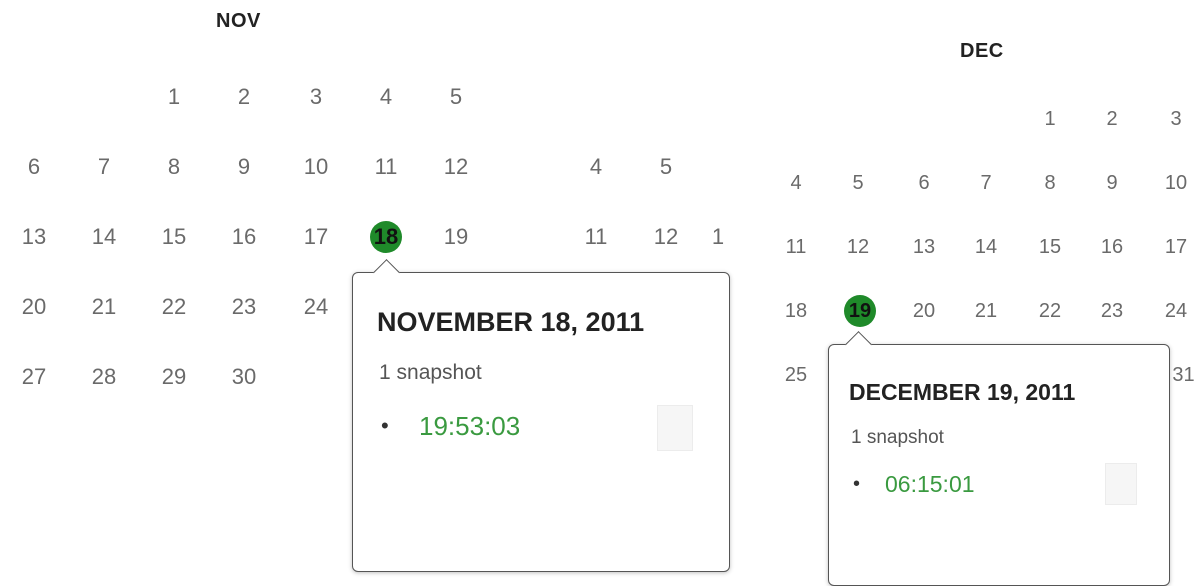 Image resolution: width=1203 pixels, height=586 pixels. I want to click on nov-day-3: 3, so click(316, 97).